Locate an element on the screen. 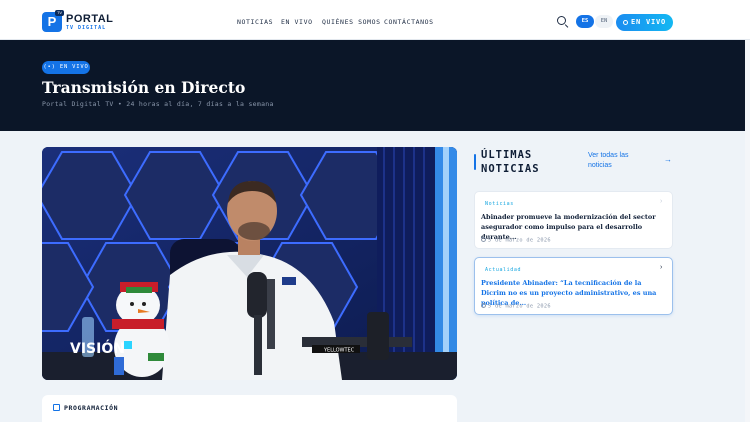 The width and height of the screenshot is (750, 422). latest-news-title-line2: NOTICIAS is located at coordinates (510, 169).